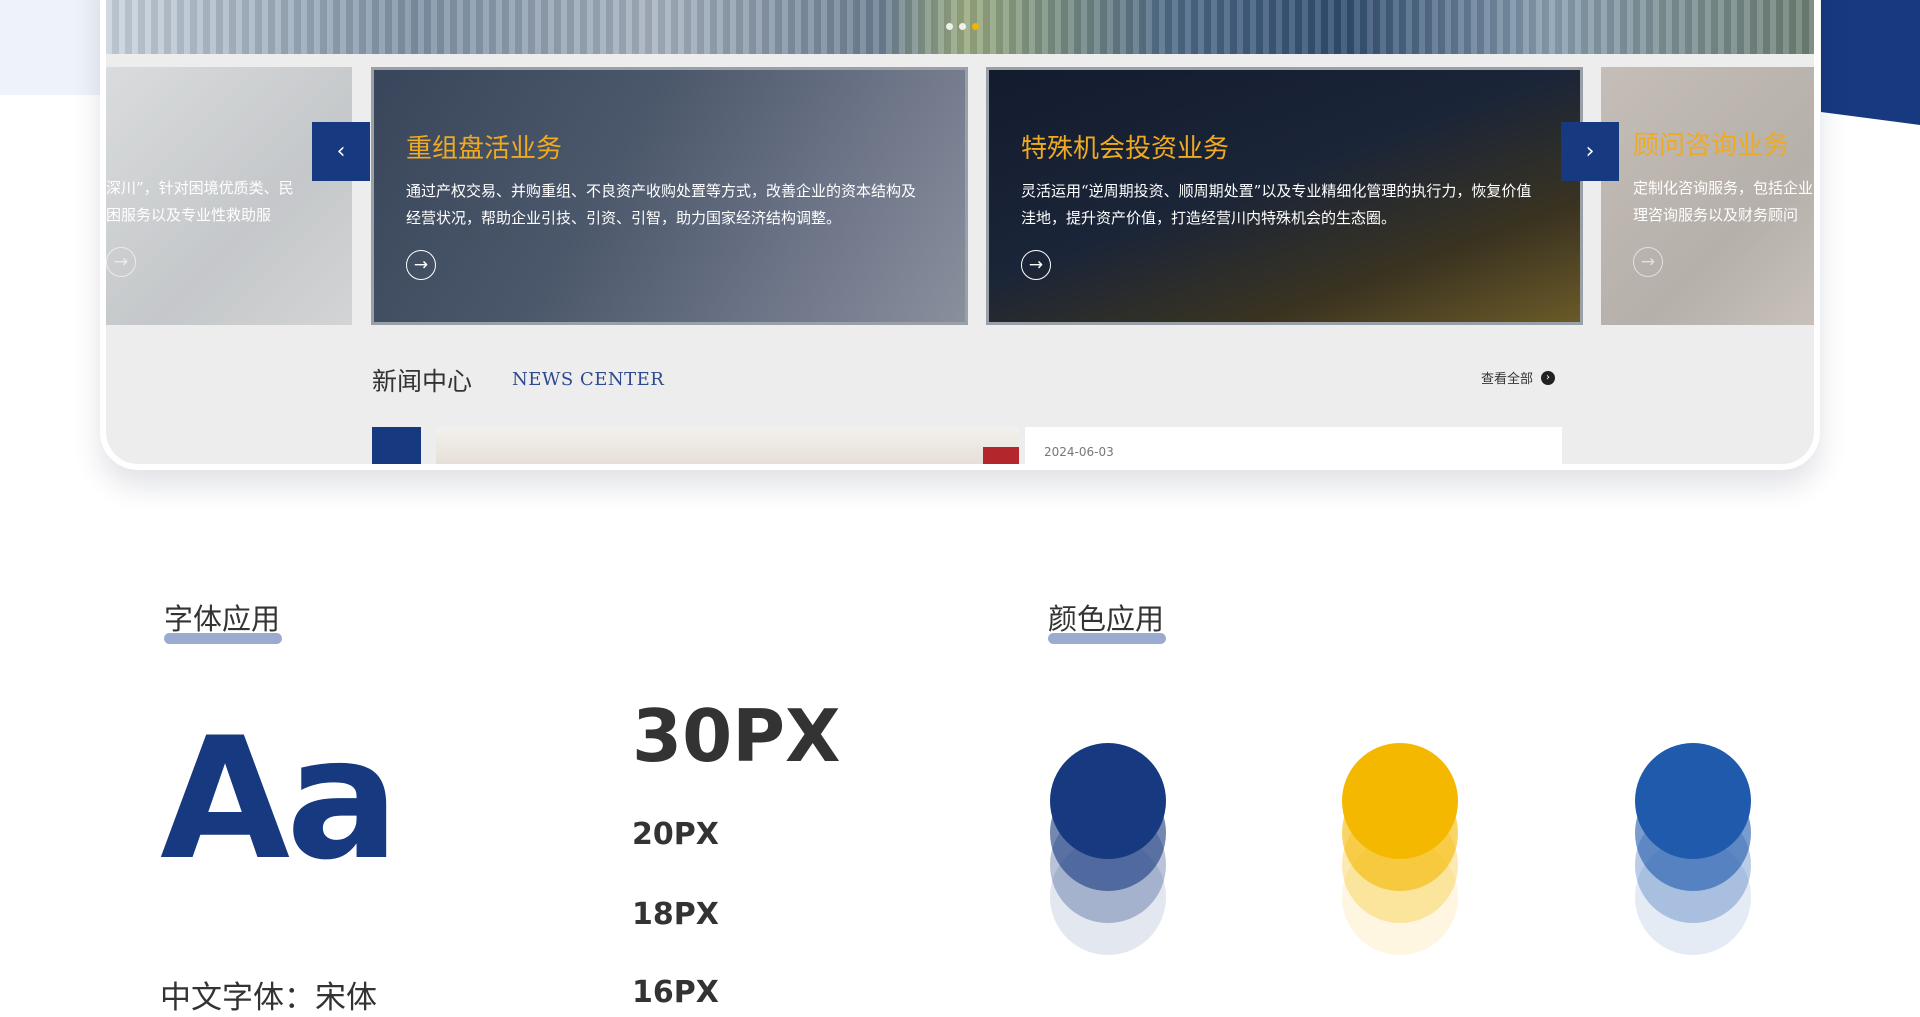  What do you see at coordinates (1293, 445) in the screenshot?
I see `news-item: 2024-06-03` at bounding box center [1293, 445].